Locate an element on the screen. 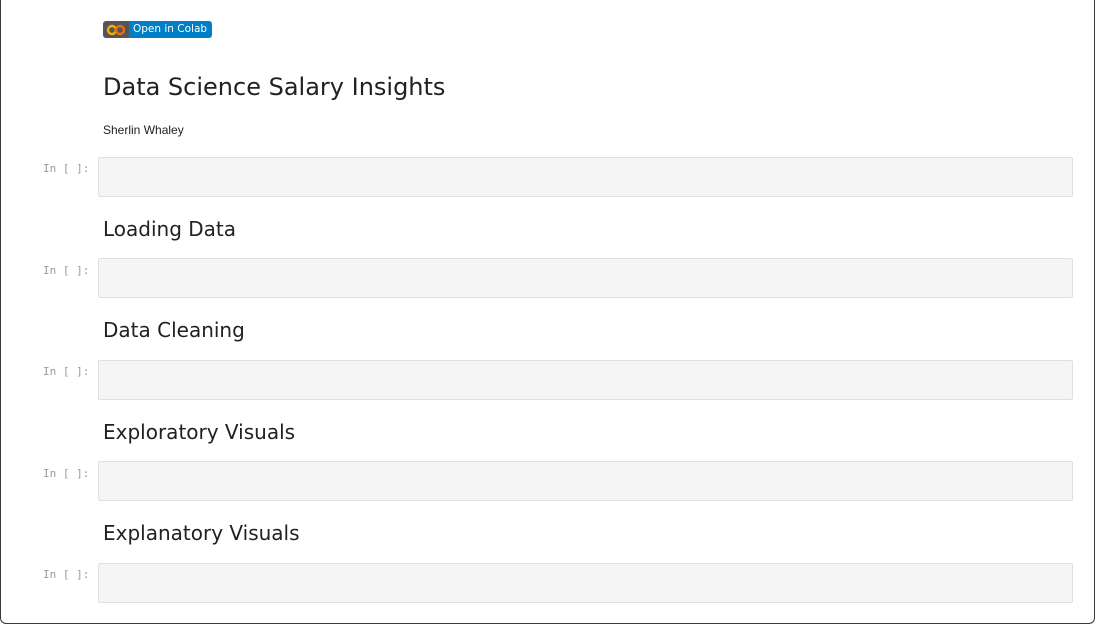 This screenshot has height=625, width=1095. open-in-colab-badge: Open in Colab is located at coordinates (158, 29).